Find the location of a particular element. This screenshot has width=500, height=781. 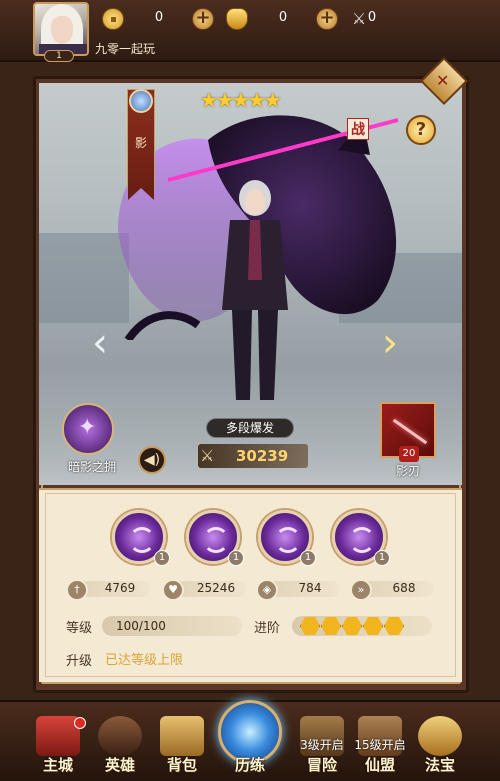

battle-token-value: 0 is located at coordinates (372, 17).